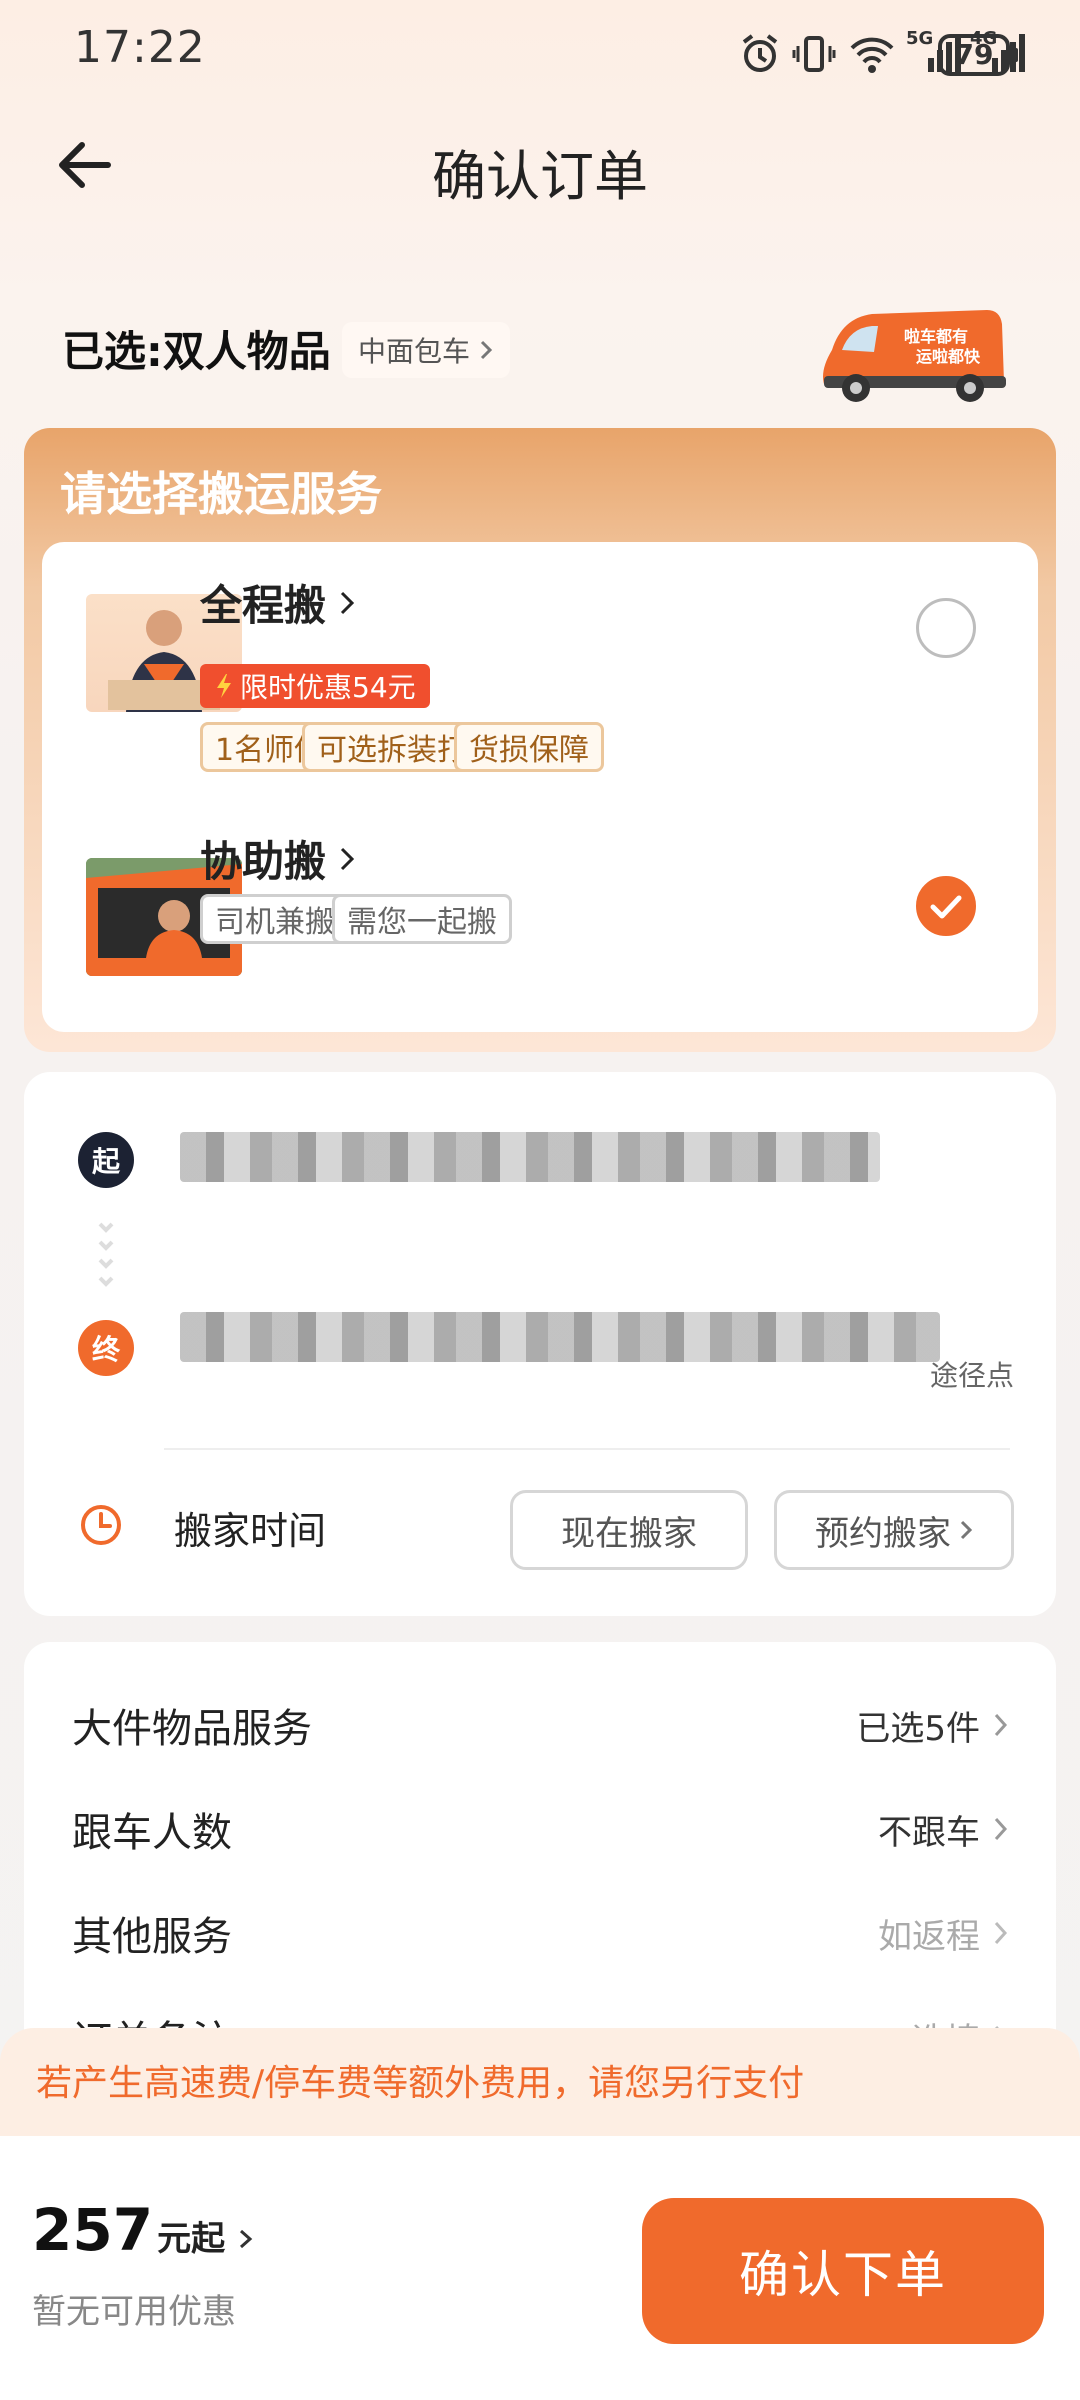  What do you see at coordinates (540, 2268) in the screenshot?
I see `bottom-bar: 257 元起 暂无可用优惠 确认下单` at bounding box center [540, 2268].